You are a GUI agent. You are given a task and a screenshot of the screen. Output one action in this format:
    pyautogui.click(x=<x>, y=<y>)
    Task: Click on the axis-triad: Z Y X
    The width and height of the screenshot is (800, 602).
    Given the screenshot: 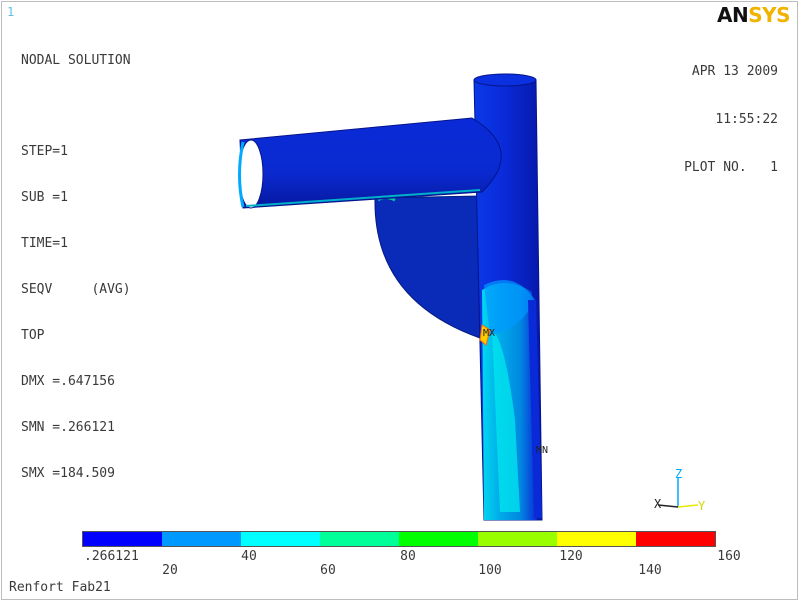 What is the action you would take?
    pyautogui.click(x=680, y=492)
    